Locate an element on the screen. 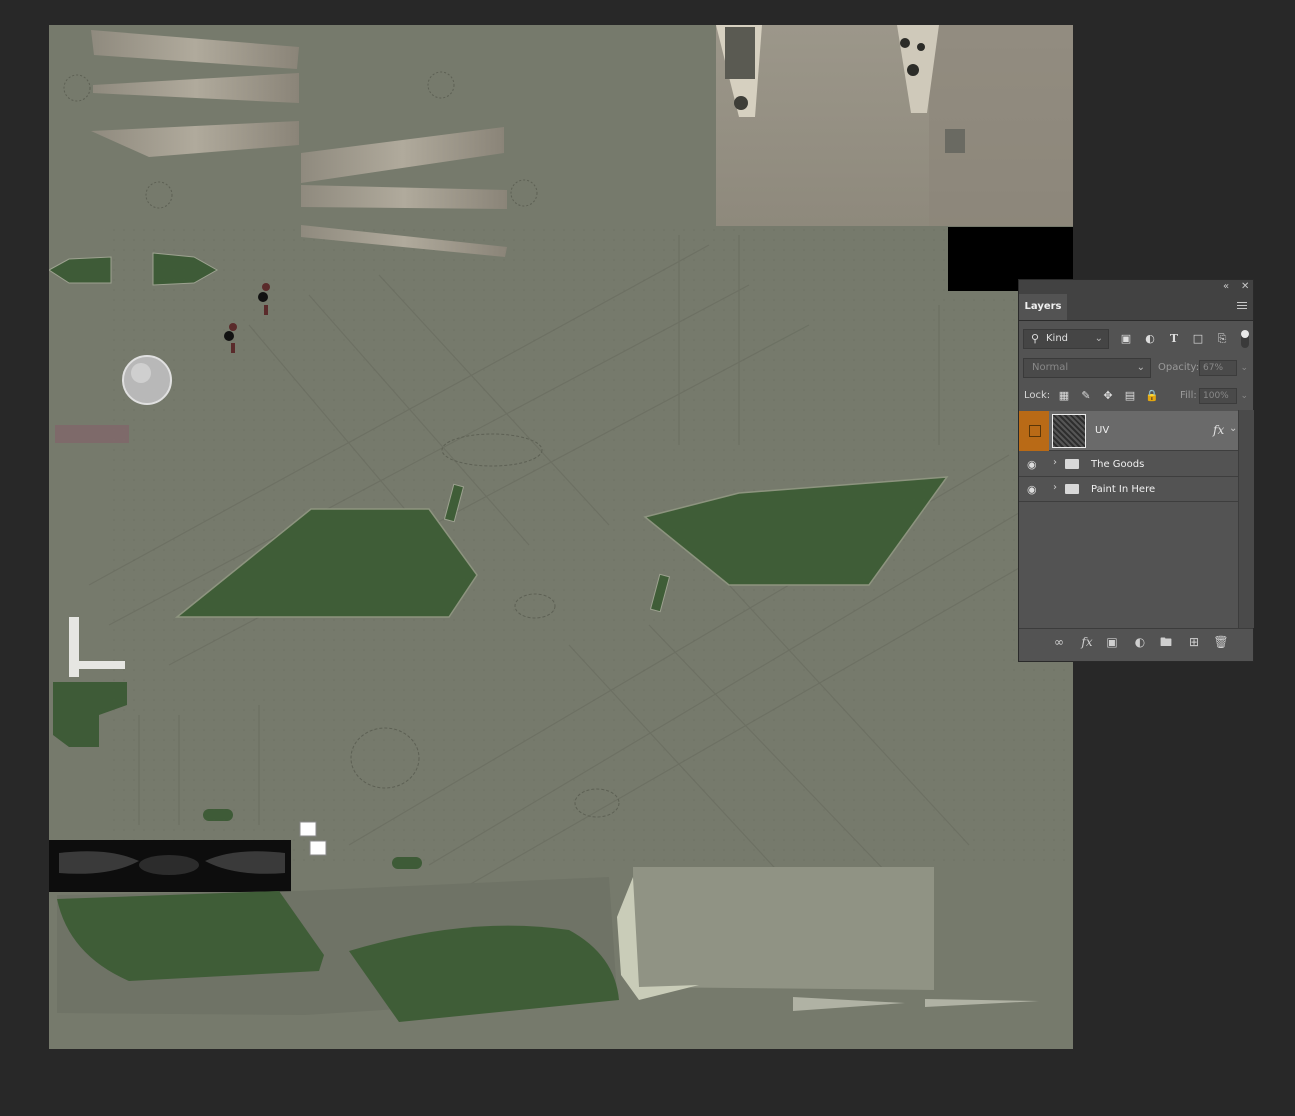 The image size is (1295, 1116). opacity-value: 67% is located at coordinates (1213, 368).